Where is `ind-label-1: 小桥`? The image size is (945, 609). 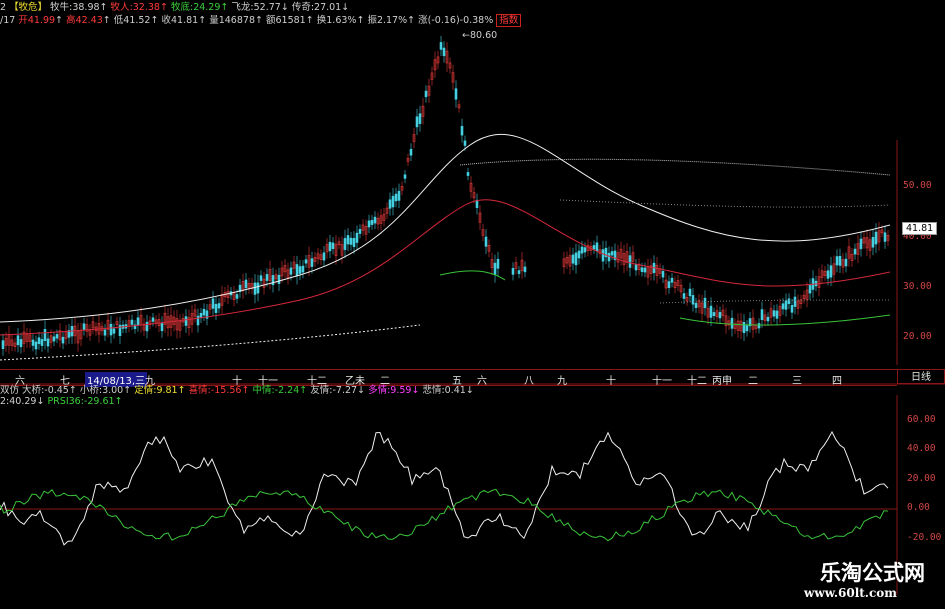 ind-label-1: 小桥 is located at coordinates (89, 390).